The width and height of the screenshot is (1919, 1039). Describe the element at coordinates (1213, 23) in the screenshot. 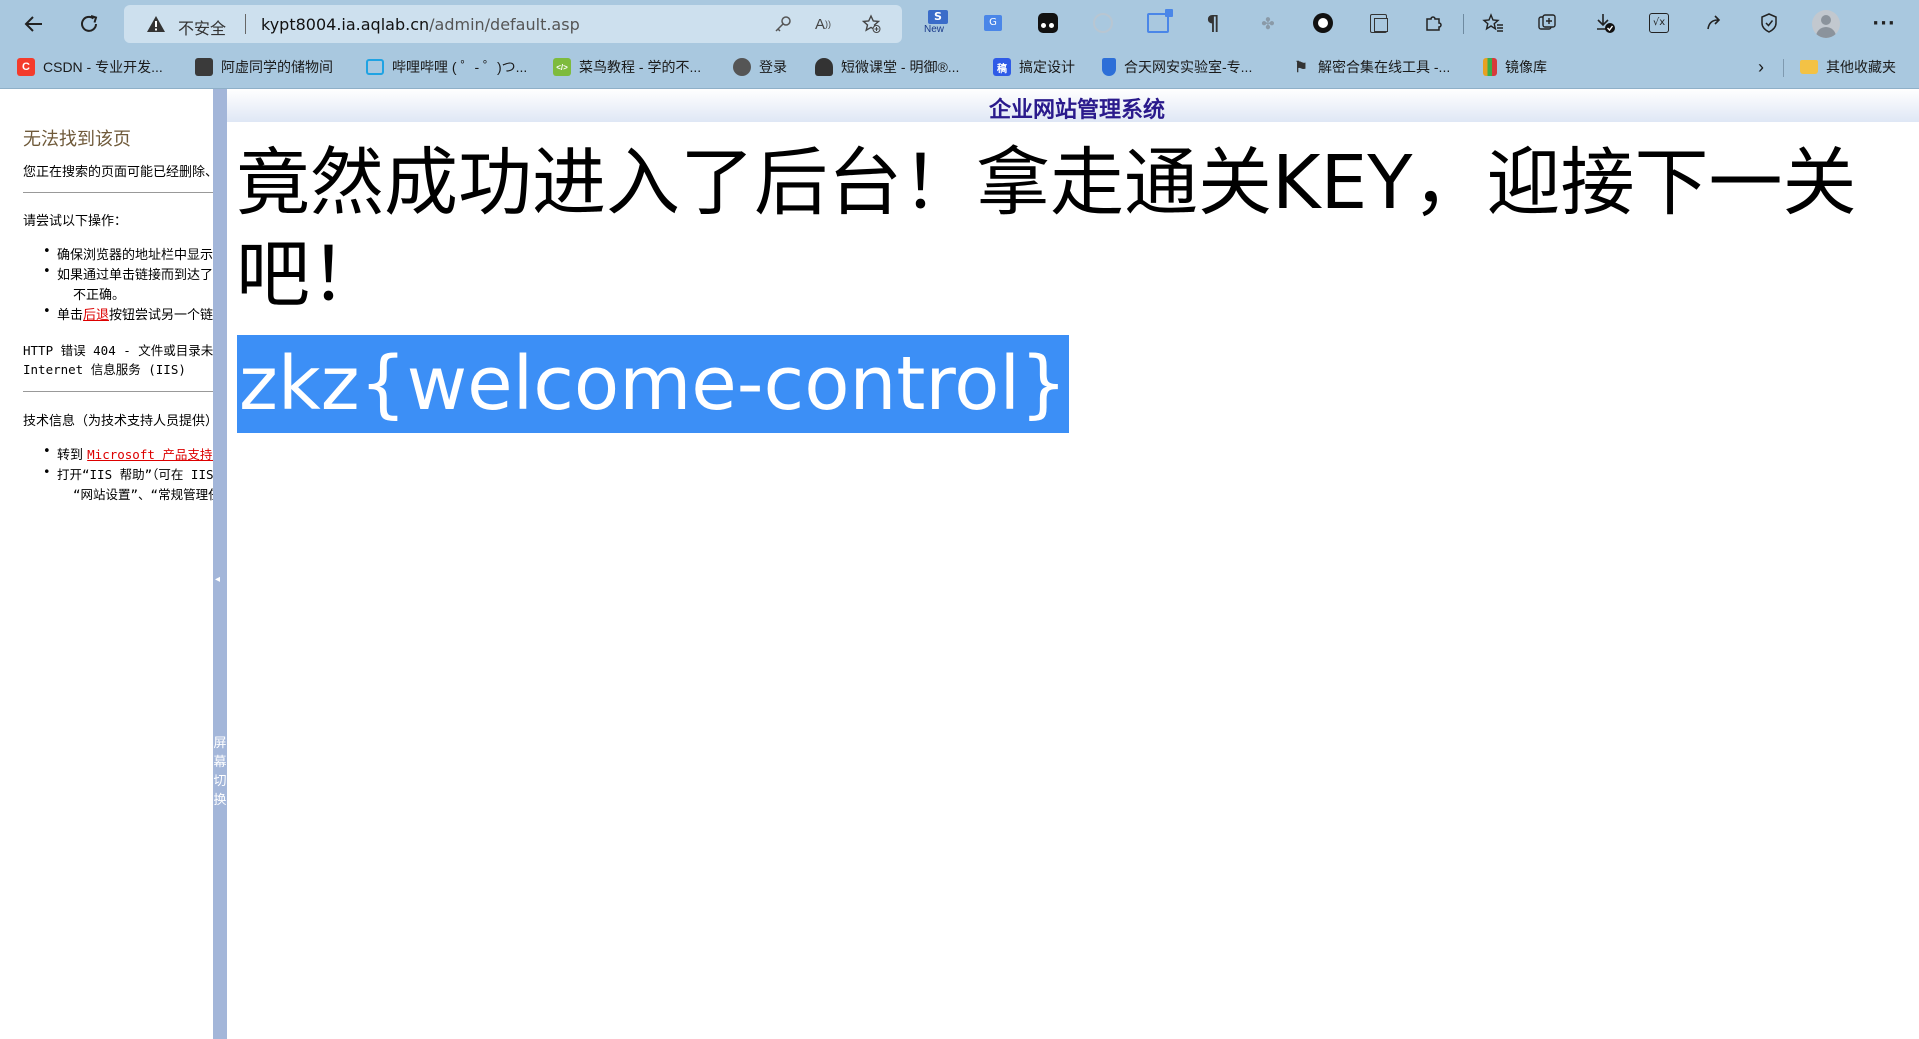

I see `pilcrow-extension-icon: ¶` at that location.